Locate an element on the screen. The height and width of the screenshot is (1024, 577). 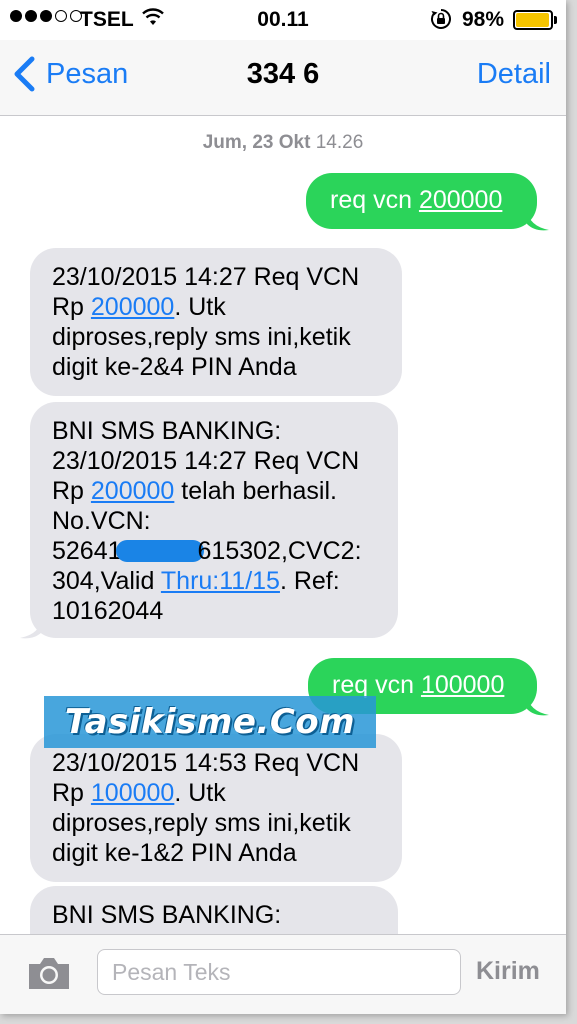
outgoing-message: req vcn 200000 is located at coordinates (421, 201).